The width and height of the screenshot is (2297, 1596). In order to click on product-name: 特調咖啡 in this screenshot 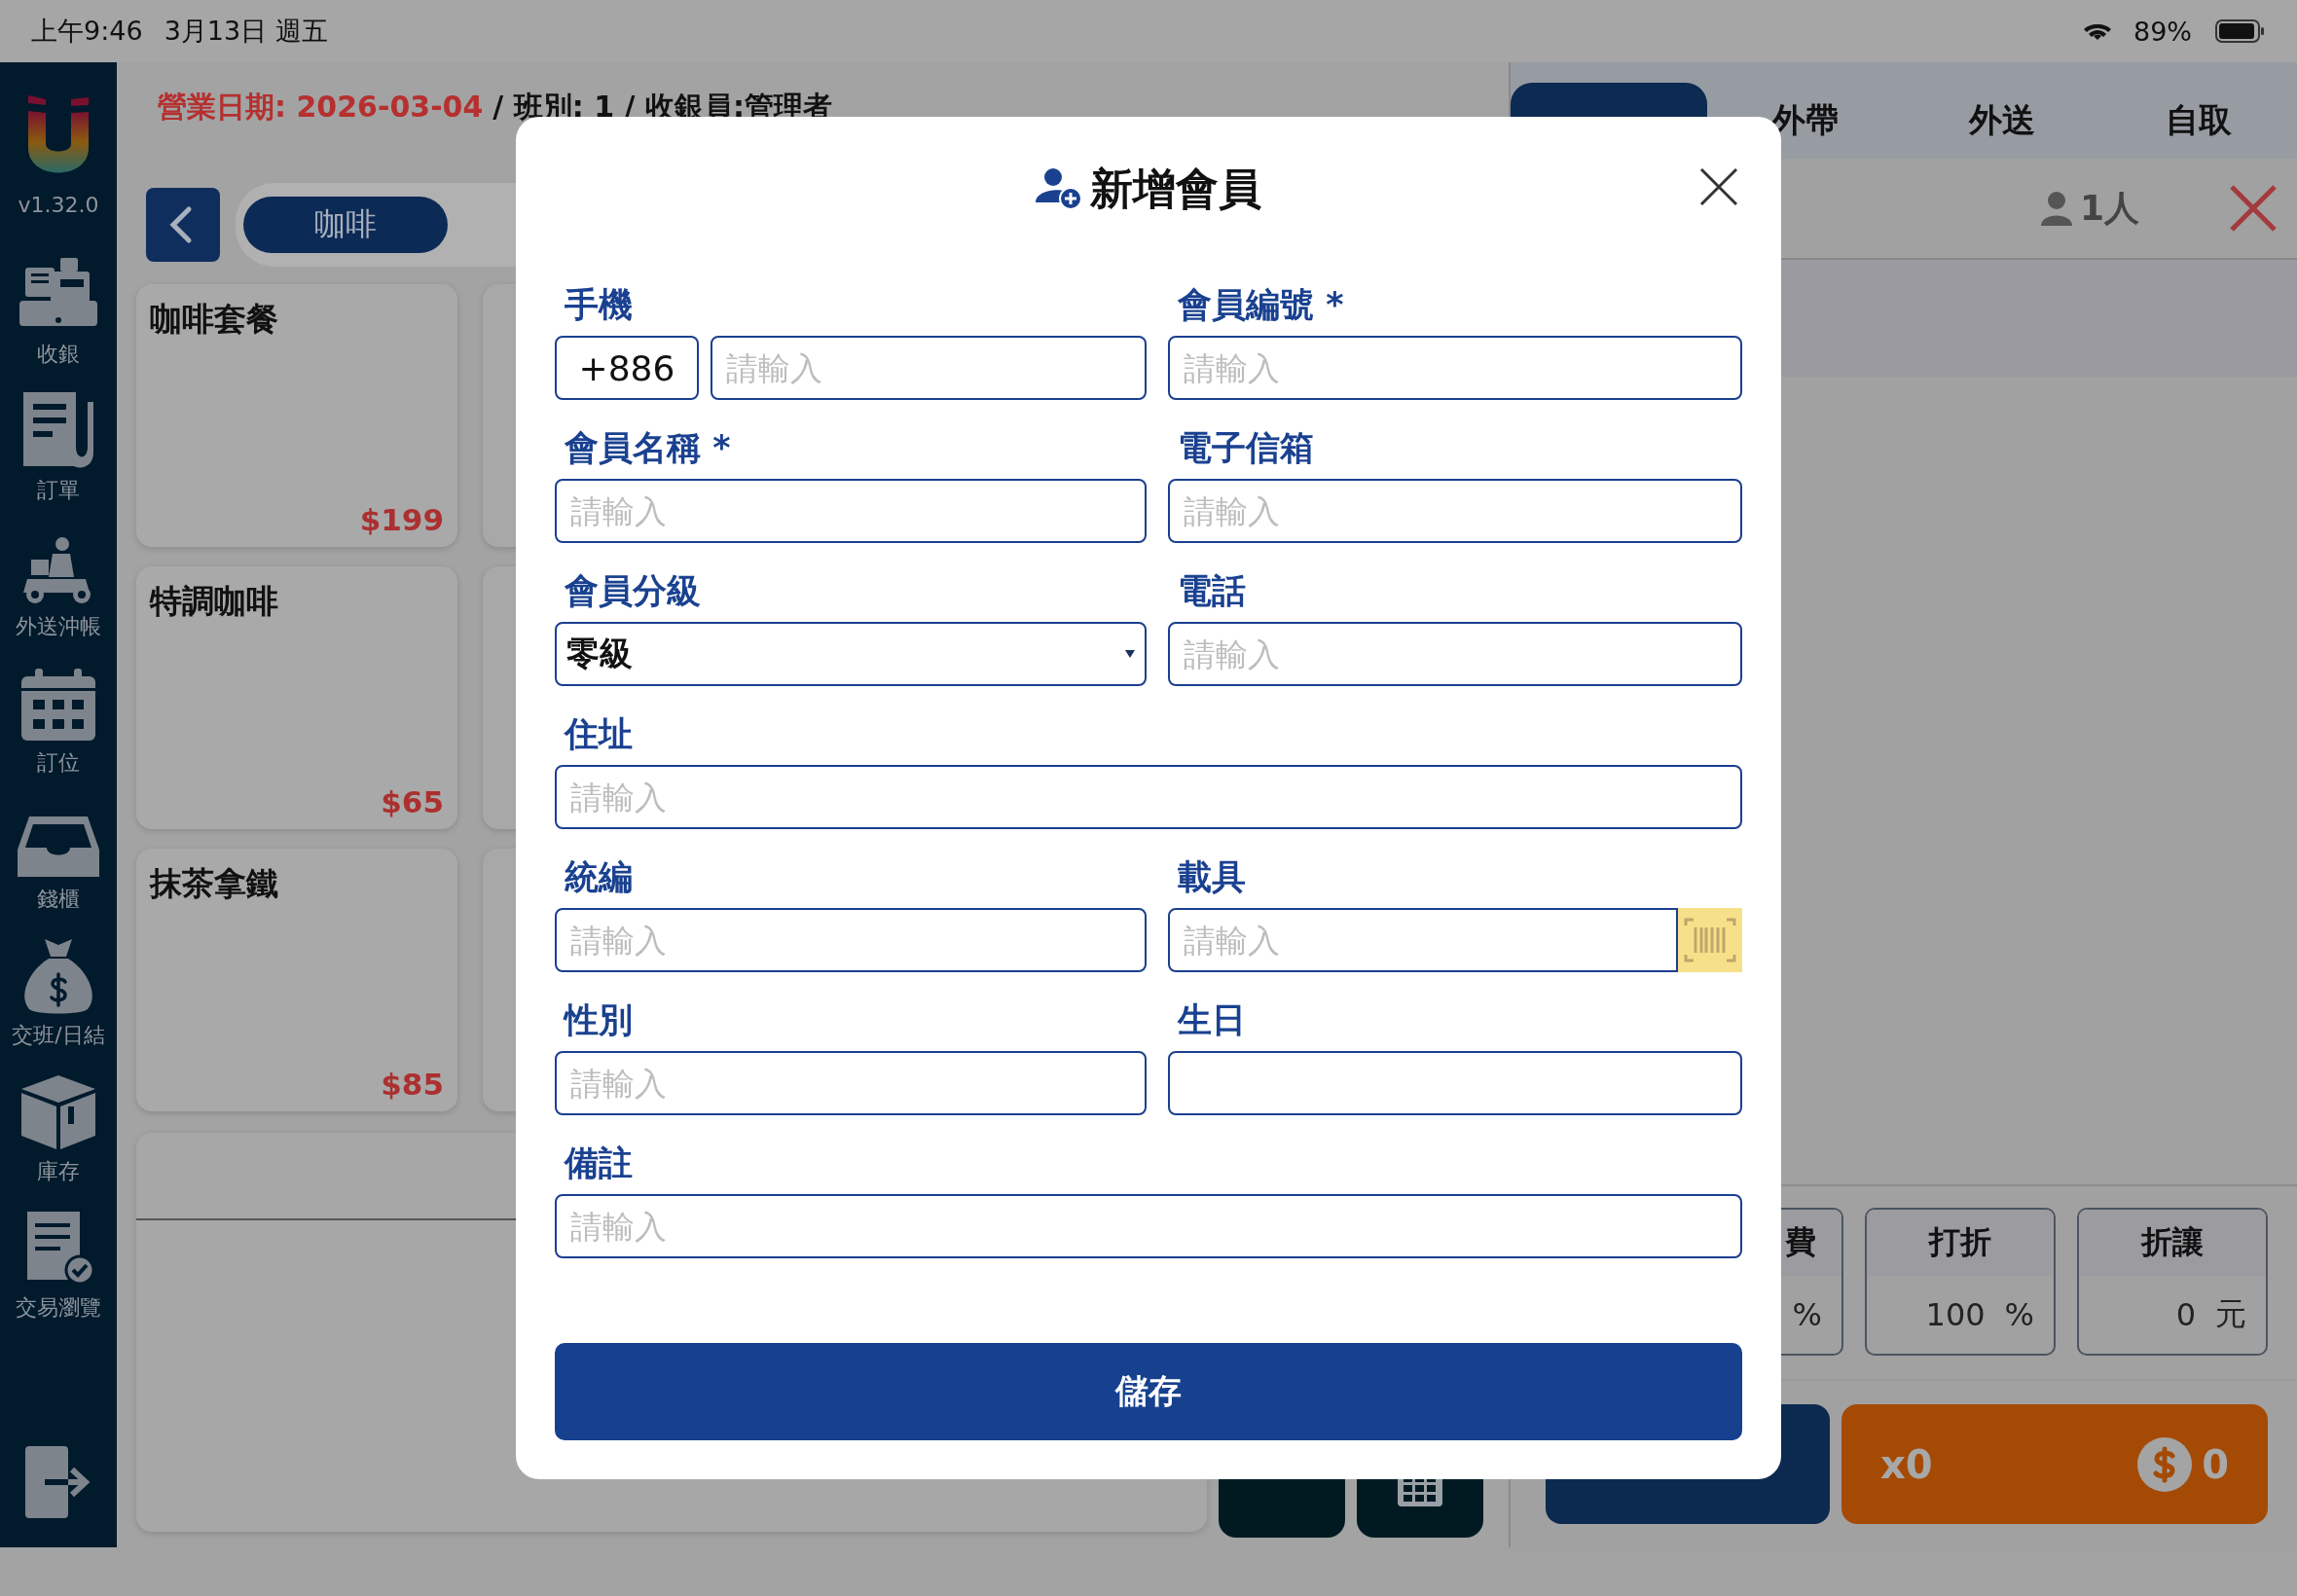, I will do `click(214, 601)`.